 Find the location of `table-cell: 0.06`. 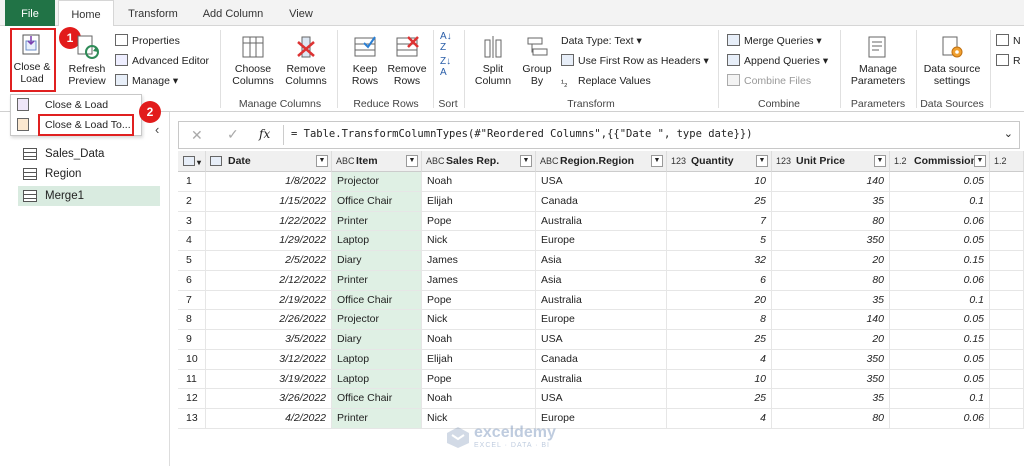

table-cell: 0.06 is located at coordinates (940, 280).